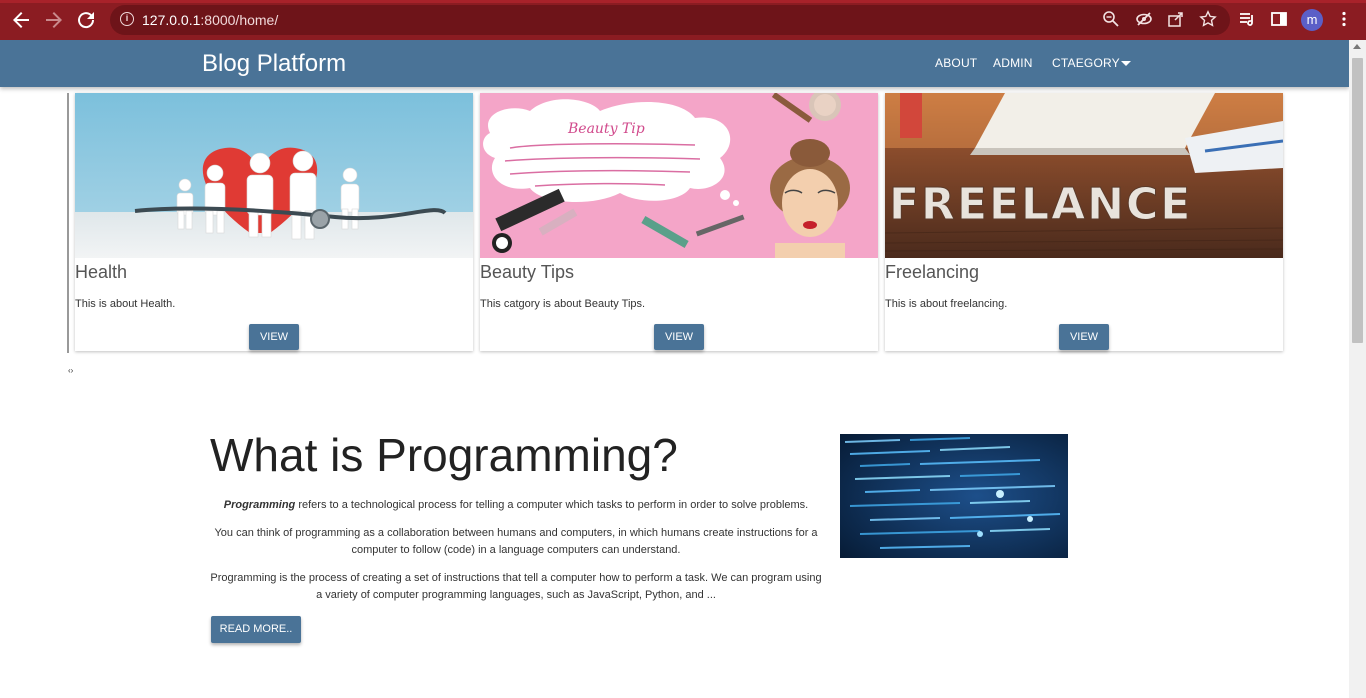 This screenshot has width=1366, height=698. I want to click on category-card-health: Health This is about Health. VIEW, so click(274, 222).